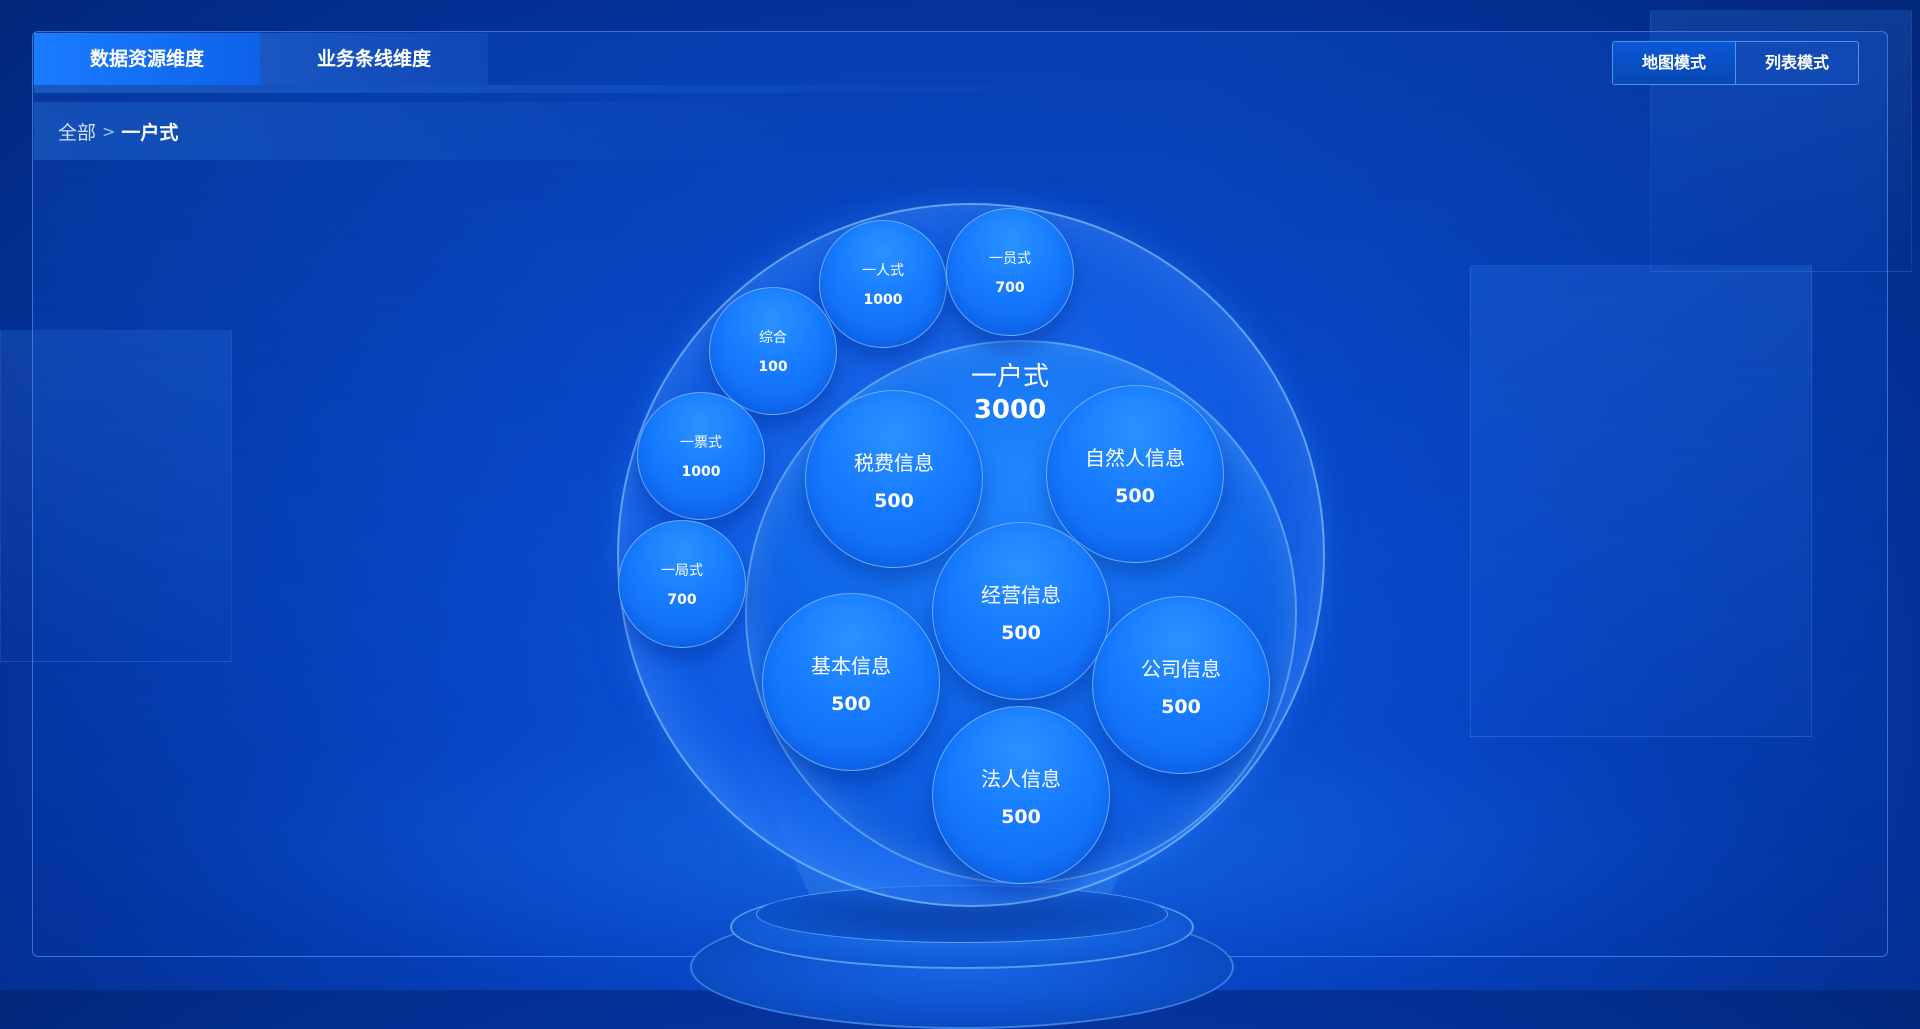 This screenshot has width=1920, height=1029. What do you see at coordinates (1181, 685) in the screenshot?
I see `bubble-company-info: 公司信息 500` at bounding box center [1181, 685].